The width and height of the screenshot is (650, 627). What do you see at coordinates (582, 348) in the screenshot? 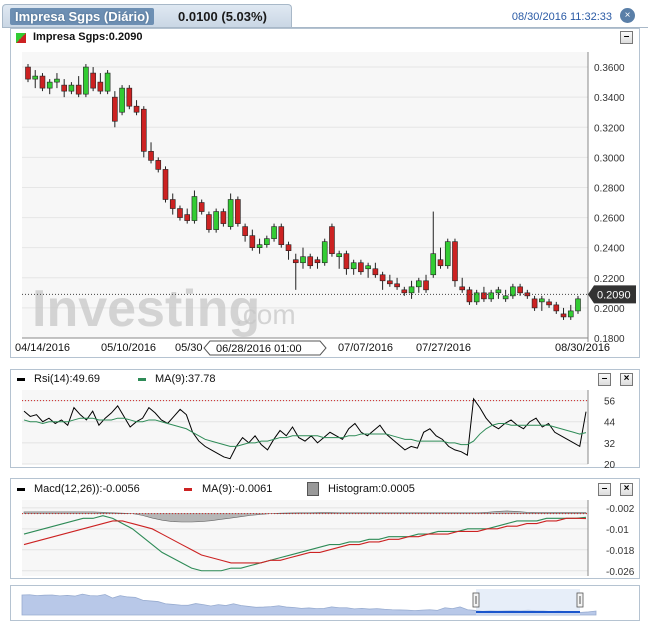
I see `x-tick-label: 08/30/2016` at bounding box center [582, 348].